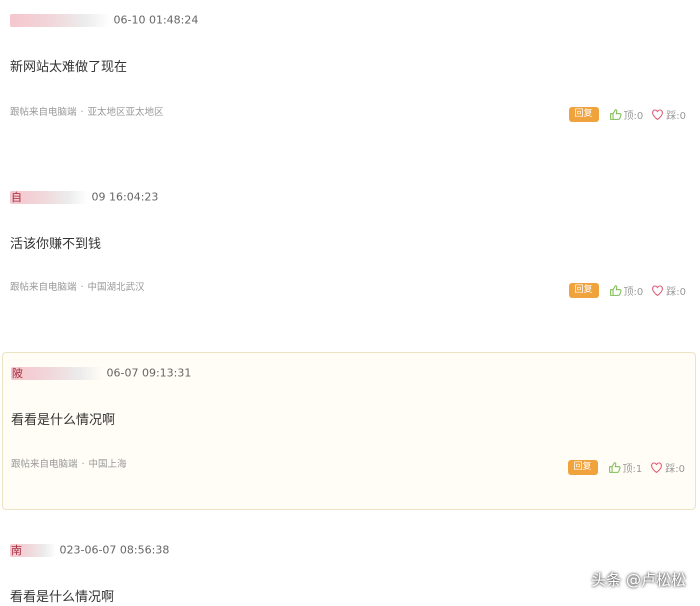 This screenshot has width=700, height=606. Describe the element at coordinates (49, 197) in the screenshot. I see `username: 自` at that location.